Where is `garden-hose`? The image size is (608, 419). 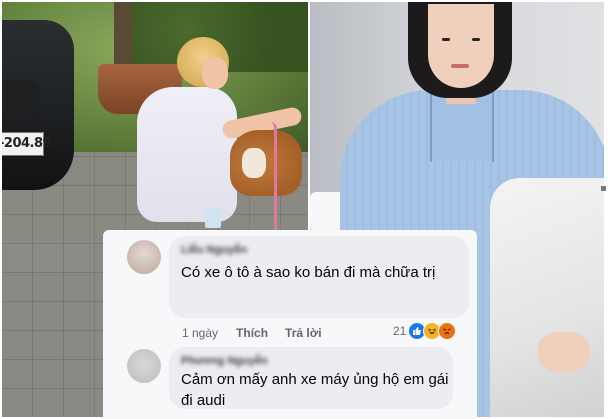
garden-hose is located at coordinates (270, 178).